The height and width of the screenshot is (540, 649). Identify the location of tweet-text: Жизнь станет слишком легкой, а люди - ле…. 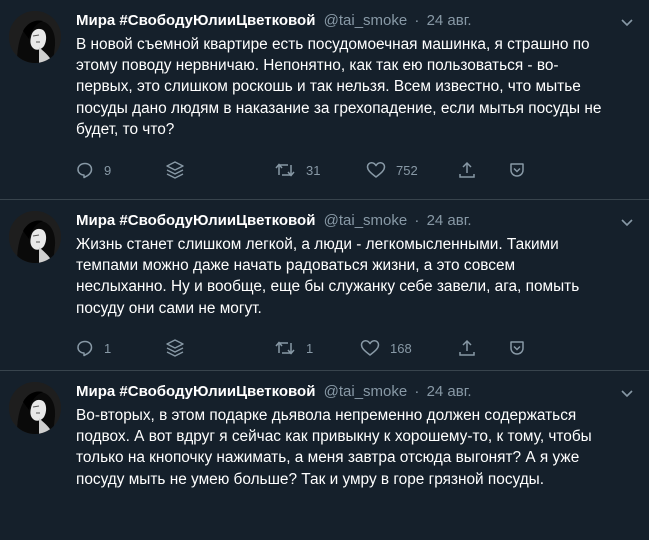
(356, 276).